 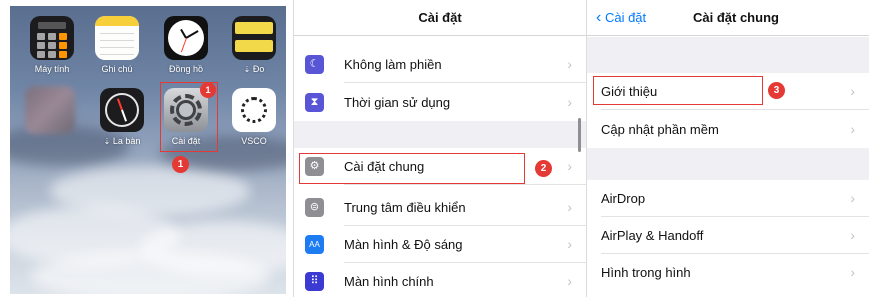 I want to click on settings-row-screen-time: ⧗ Thời gian sử dụng ›, so click(x=440, y=102).